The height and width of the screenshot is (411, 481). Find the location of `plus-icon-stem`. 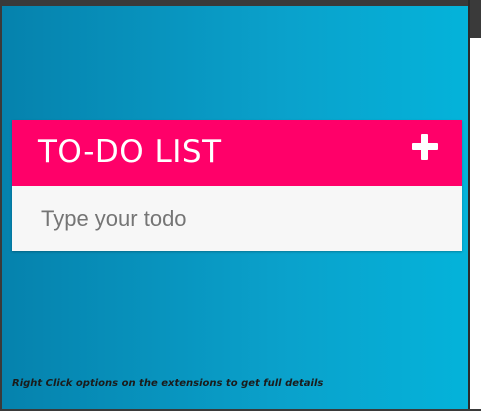

plus-icon-stem is located at coordinates (424, 147).